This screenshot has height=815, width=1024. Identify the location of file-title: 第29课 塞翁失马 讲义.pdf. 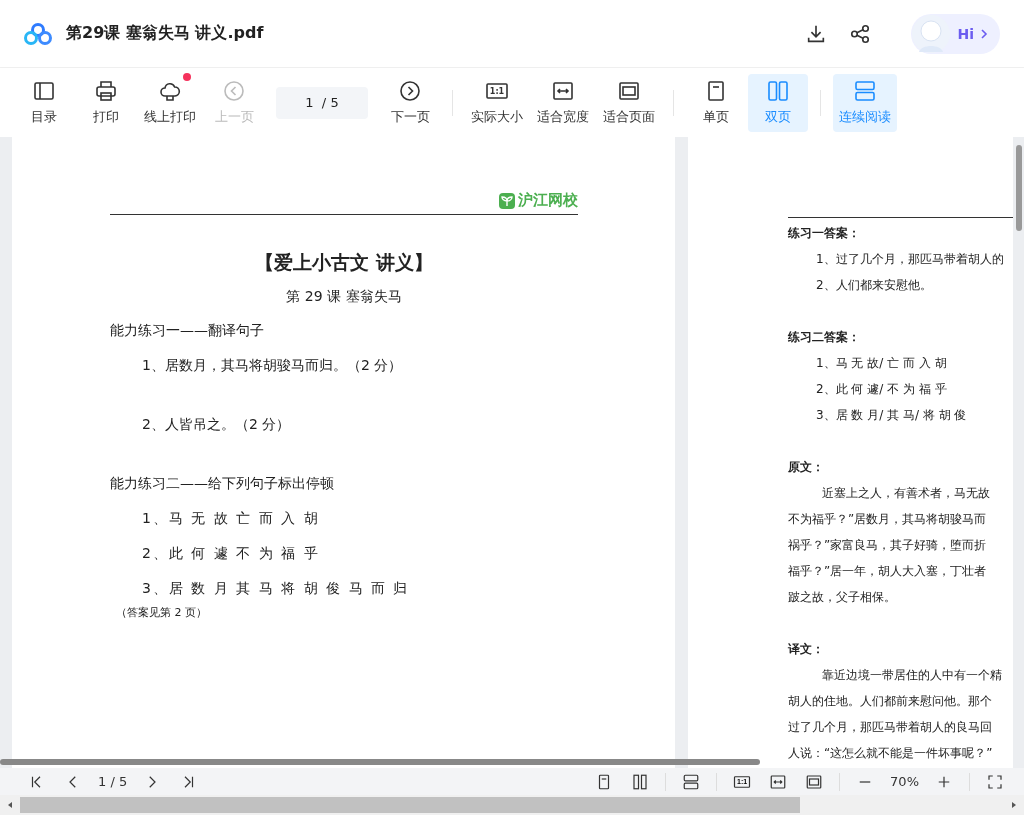
(165, 33).